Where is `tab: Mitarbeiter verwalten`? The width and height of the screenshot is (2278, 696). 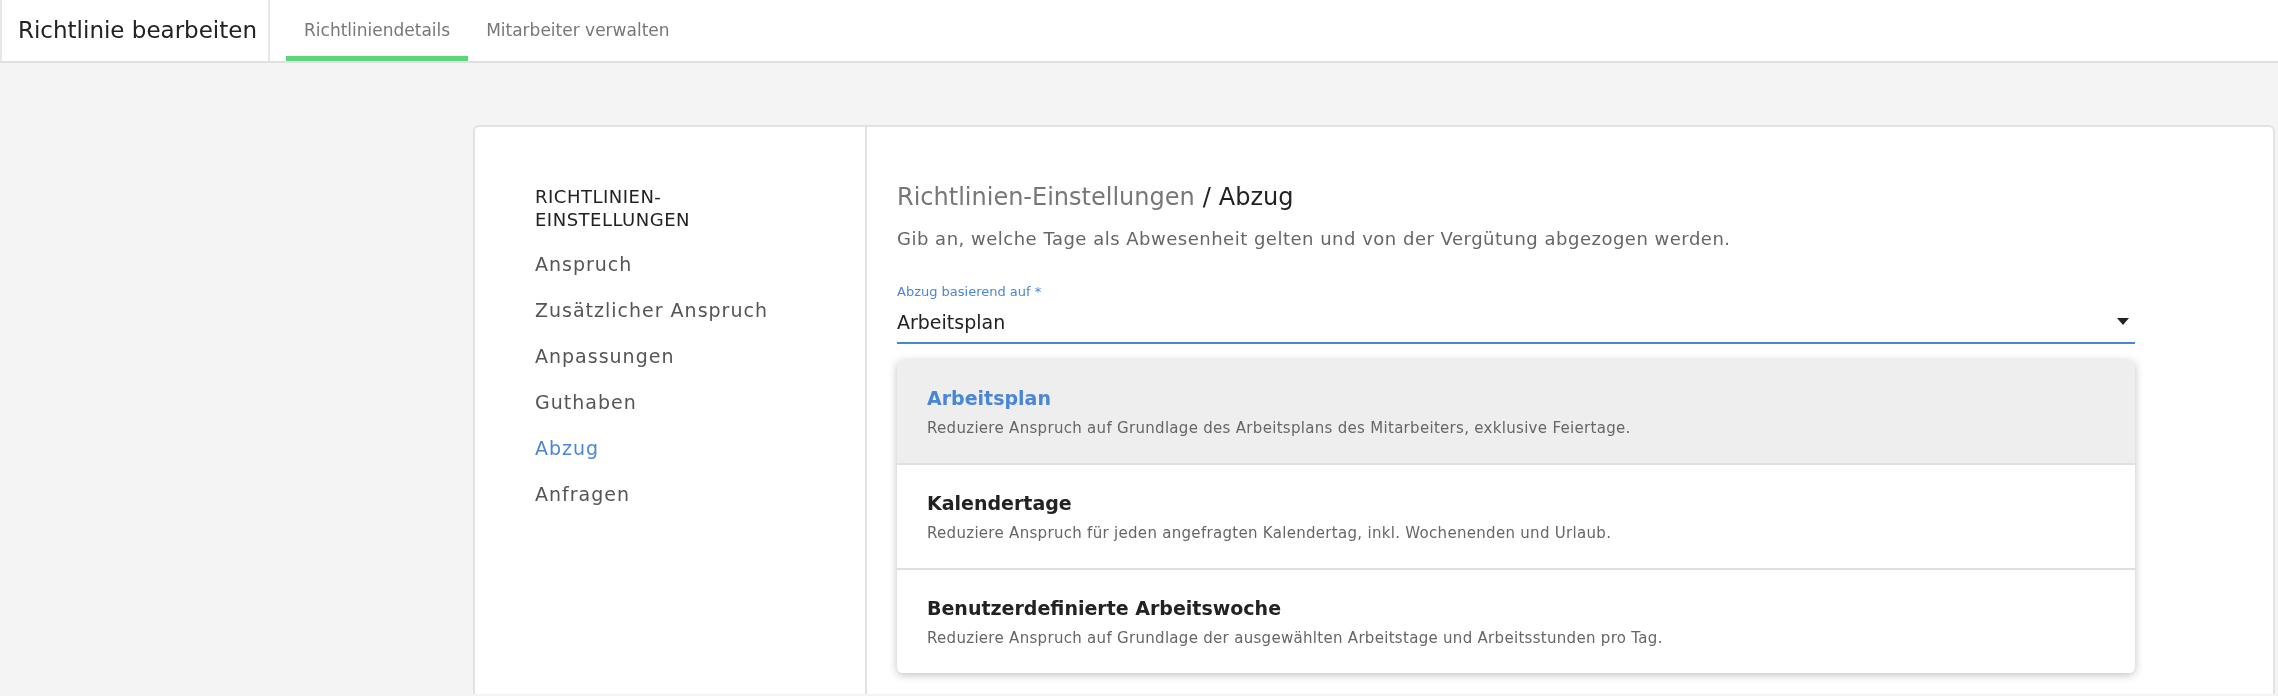 tab: Mitarbeiter verwalten is located at coordinates (578, 30).